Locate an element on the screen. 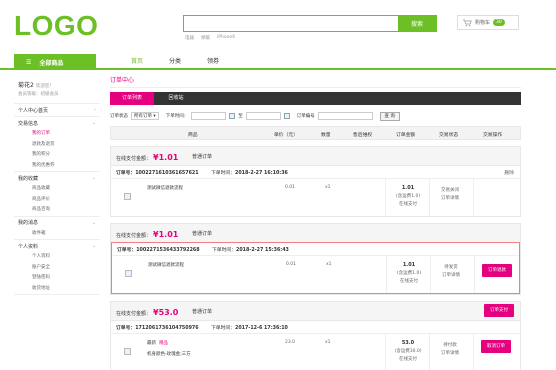 The height and width of the screenshot is (370, 556). sidebar-item-security: 账户安全 is located at coordinates (57, 268).